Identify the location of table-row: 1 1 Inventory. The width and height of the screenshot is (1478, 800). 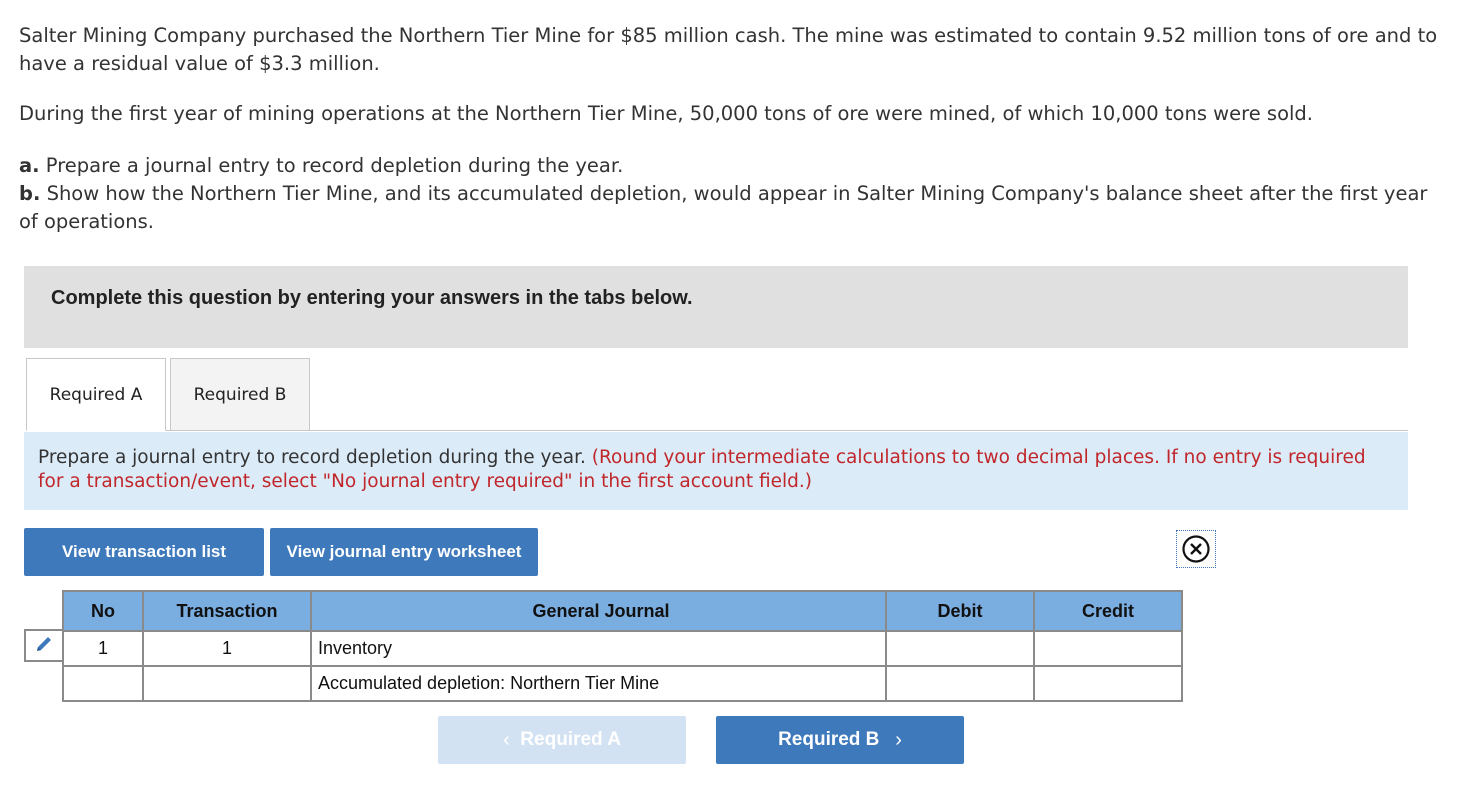
(622, 648).